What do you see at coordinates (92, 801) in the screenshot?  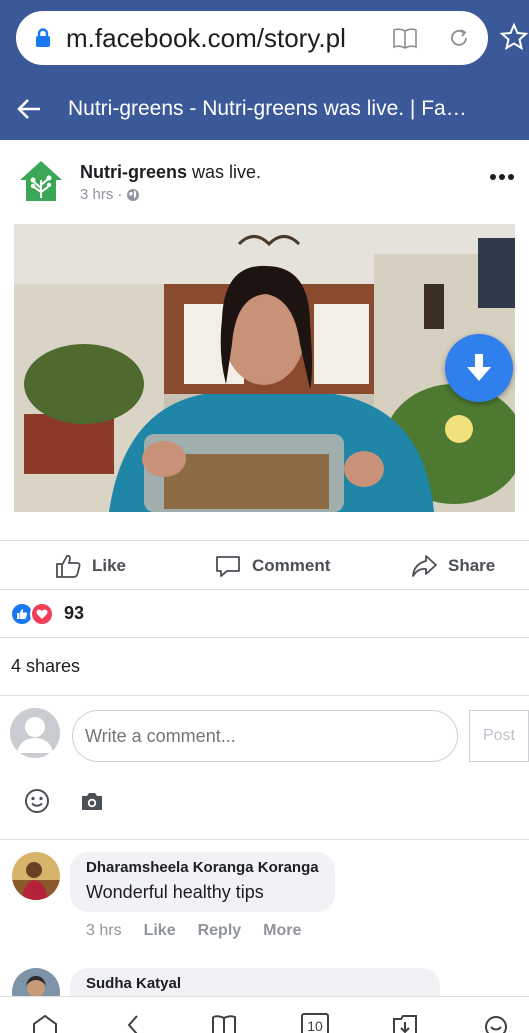 I see `camera-icon` at bounding box center [92, 801].